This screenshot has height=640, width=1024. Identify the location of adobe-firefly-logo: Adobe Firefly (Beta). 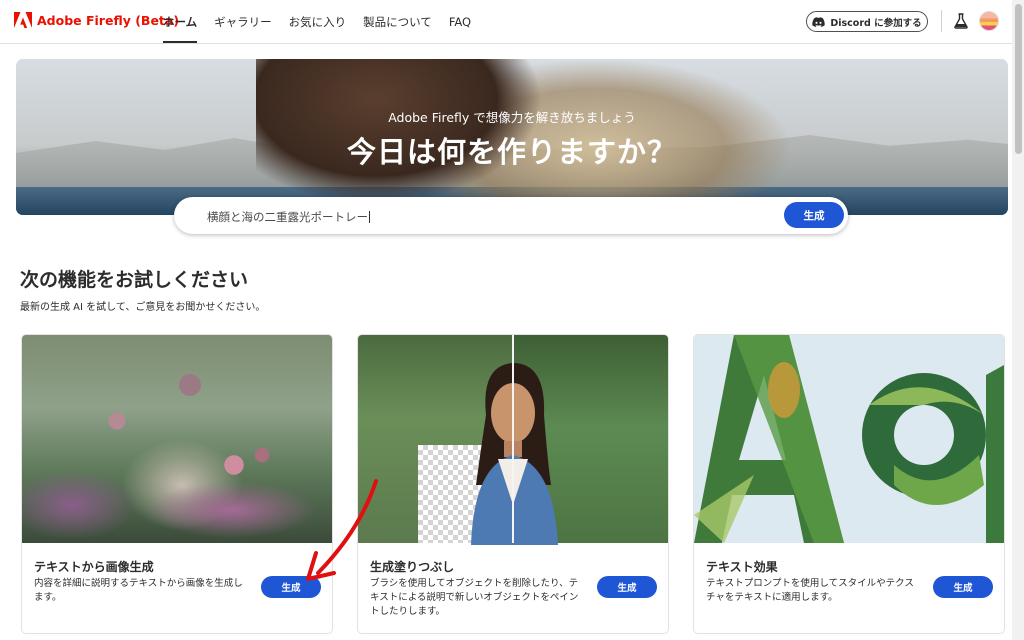
(96, 20).